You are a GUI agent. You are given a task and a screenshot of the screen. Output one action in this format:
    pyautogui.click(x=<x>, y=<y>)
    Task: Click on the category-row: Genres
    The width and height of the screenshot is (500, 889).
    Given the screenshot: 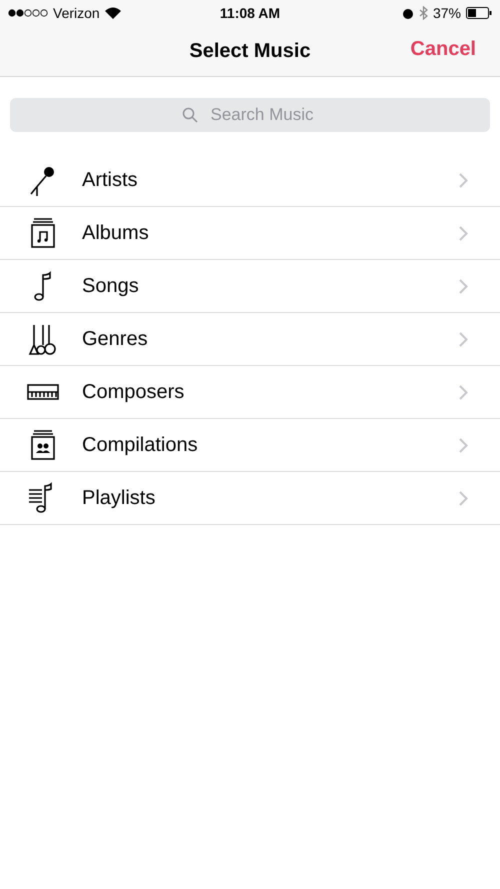 What is the action you would take?
    pyautogui.click(x=250, y=339)
    